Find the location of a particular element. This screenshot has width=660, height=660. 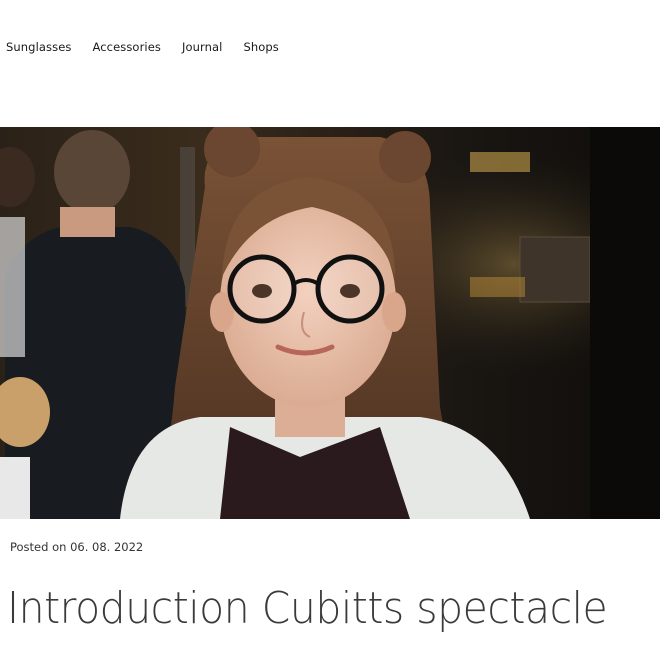

post-title: Introduction Cubitts spectacle is located at coordinates (307, 608).